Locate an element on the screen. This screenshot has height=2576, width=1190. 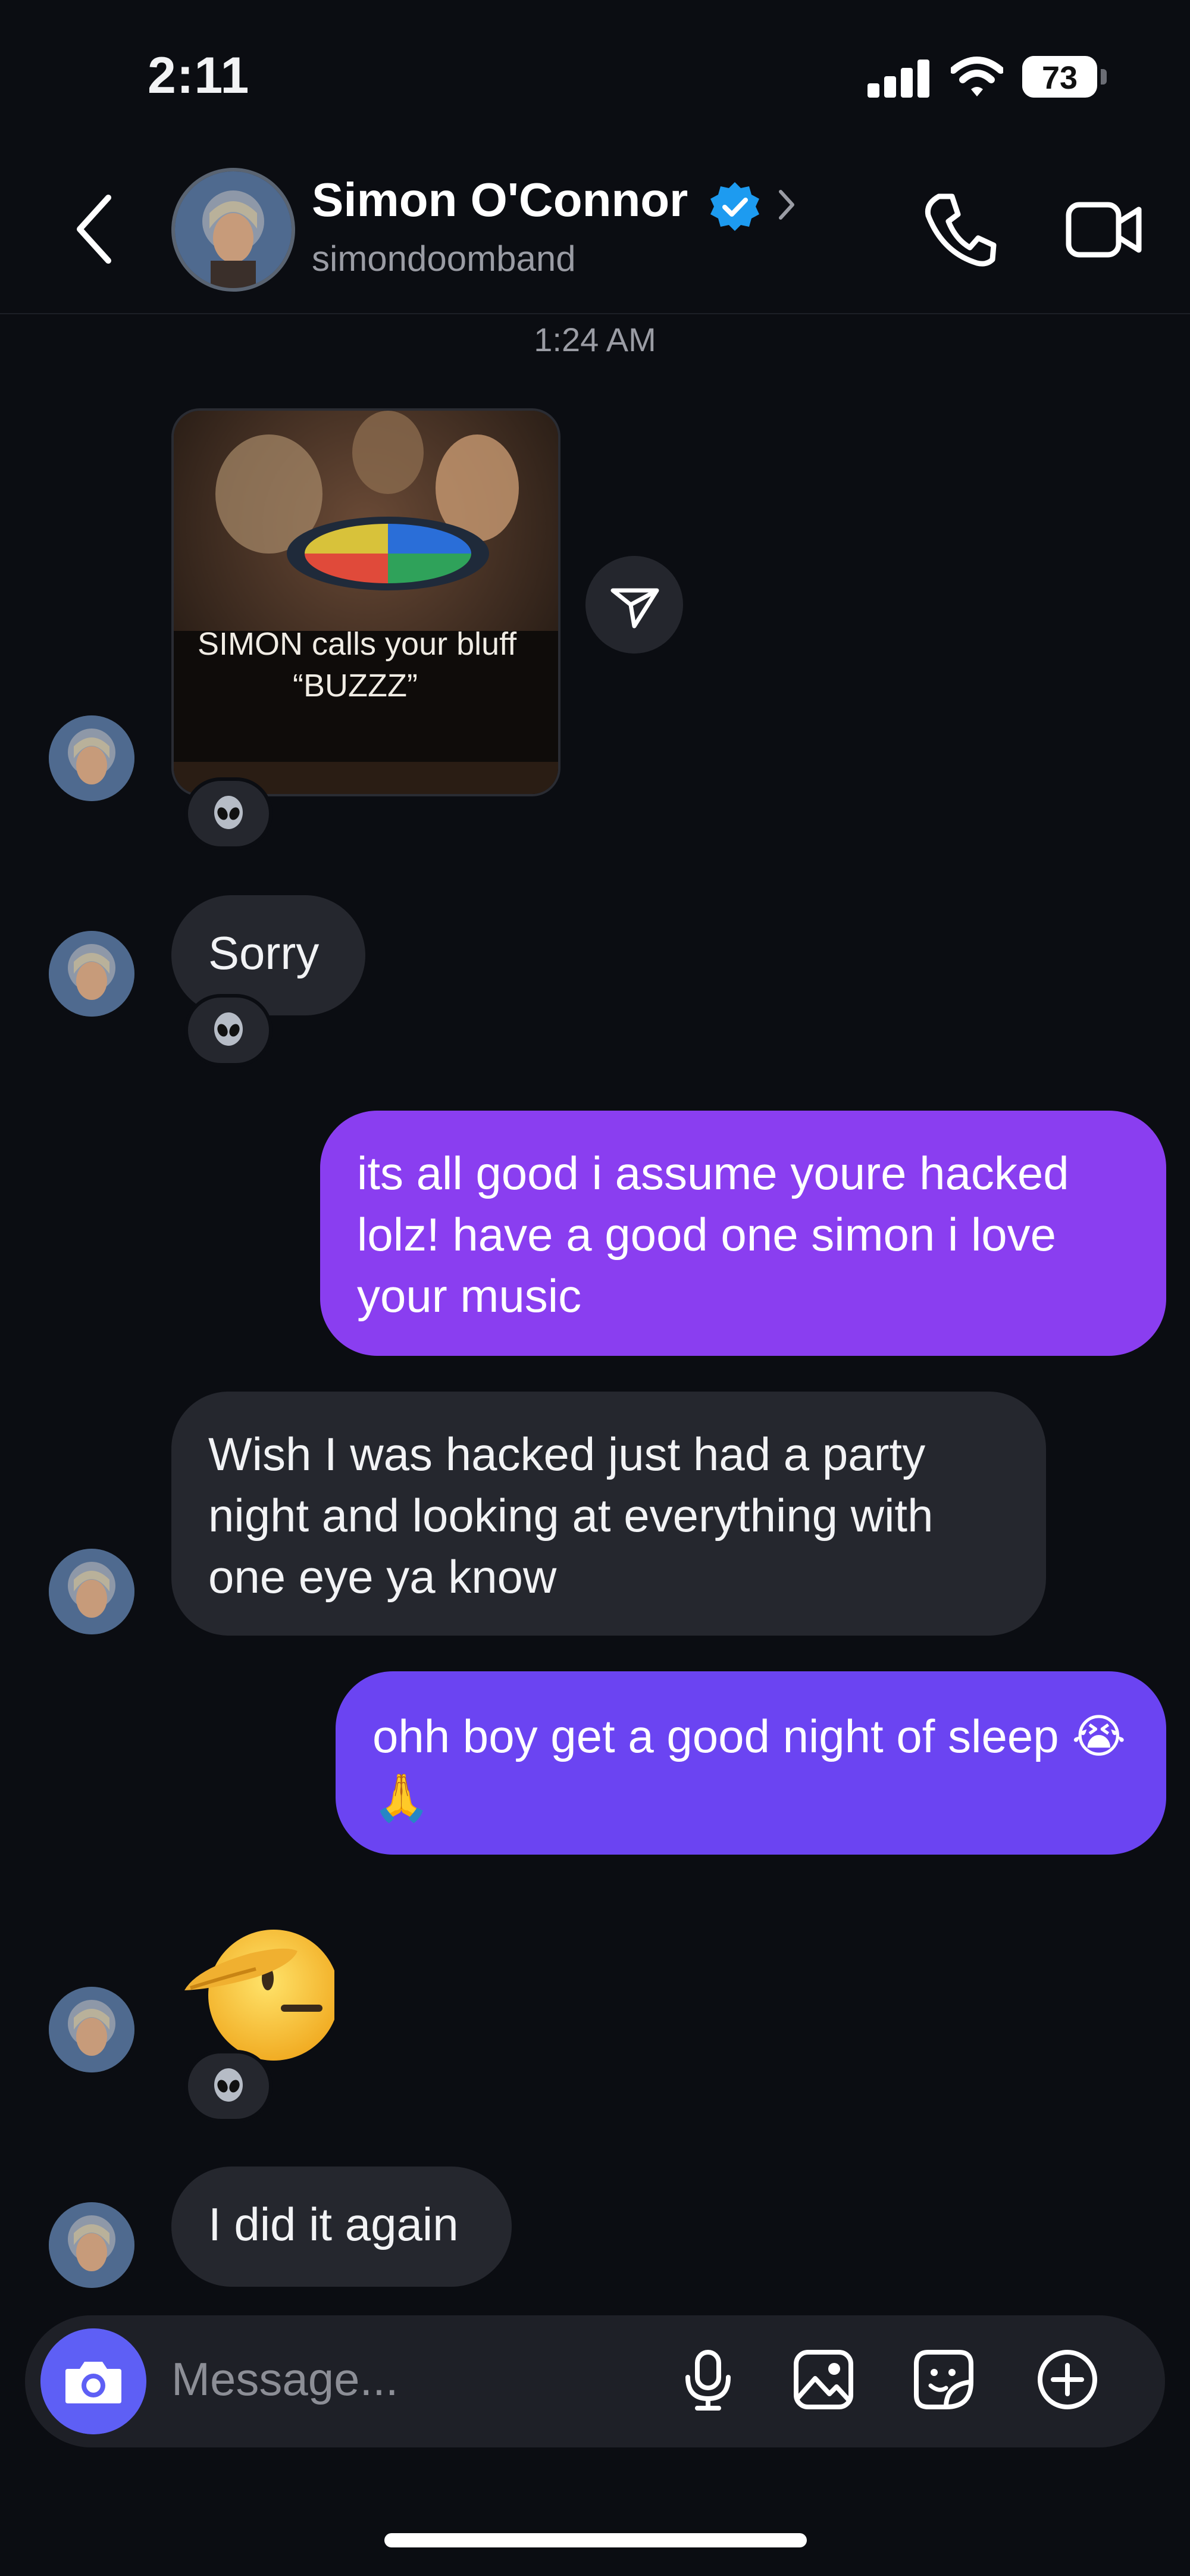
battery-percent: 73 is located at coordinates (1059, 78).